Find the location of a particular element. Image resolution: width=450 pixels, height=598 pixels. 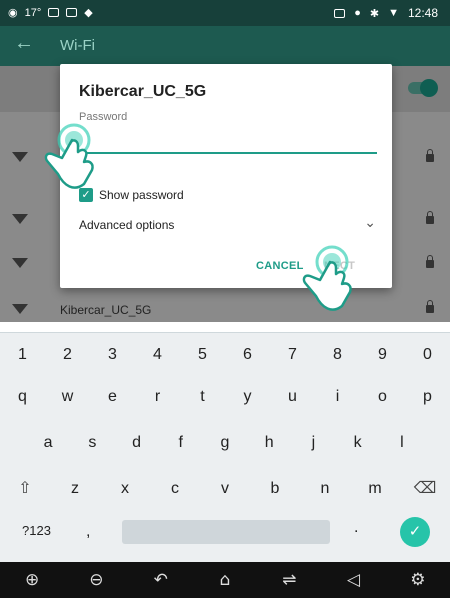

key-n: n is located at coordinates (325, 489).